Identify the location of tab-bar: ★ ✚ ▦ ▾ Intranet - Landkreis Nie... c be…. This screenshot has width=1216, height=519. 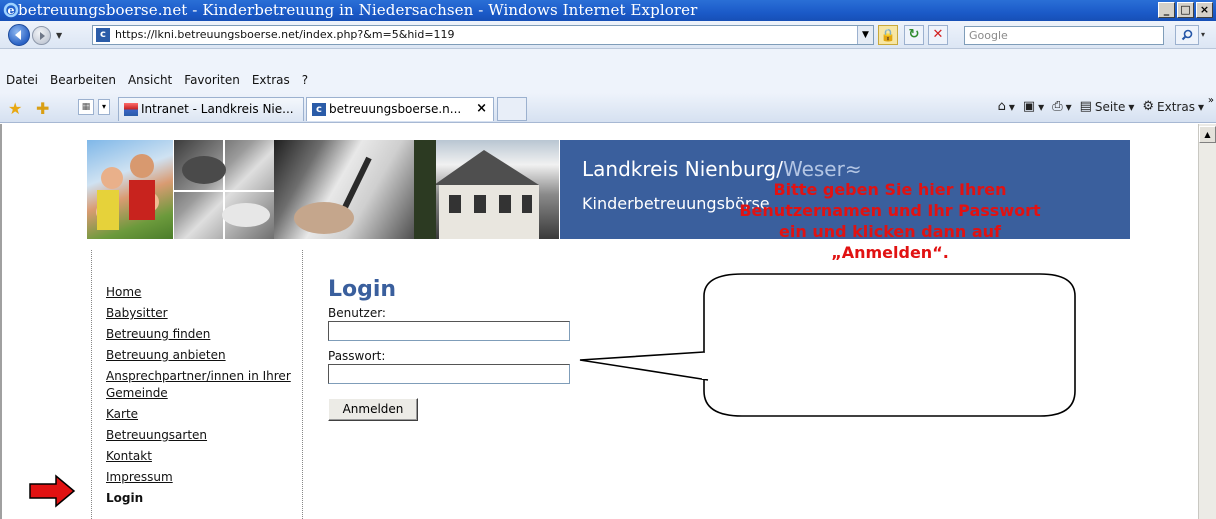
(608, 108).